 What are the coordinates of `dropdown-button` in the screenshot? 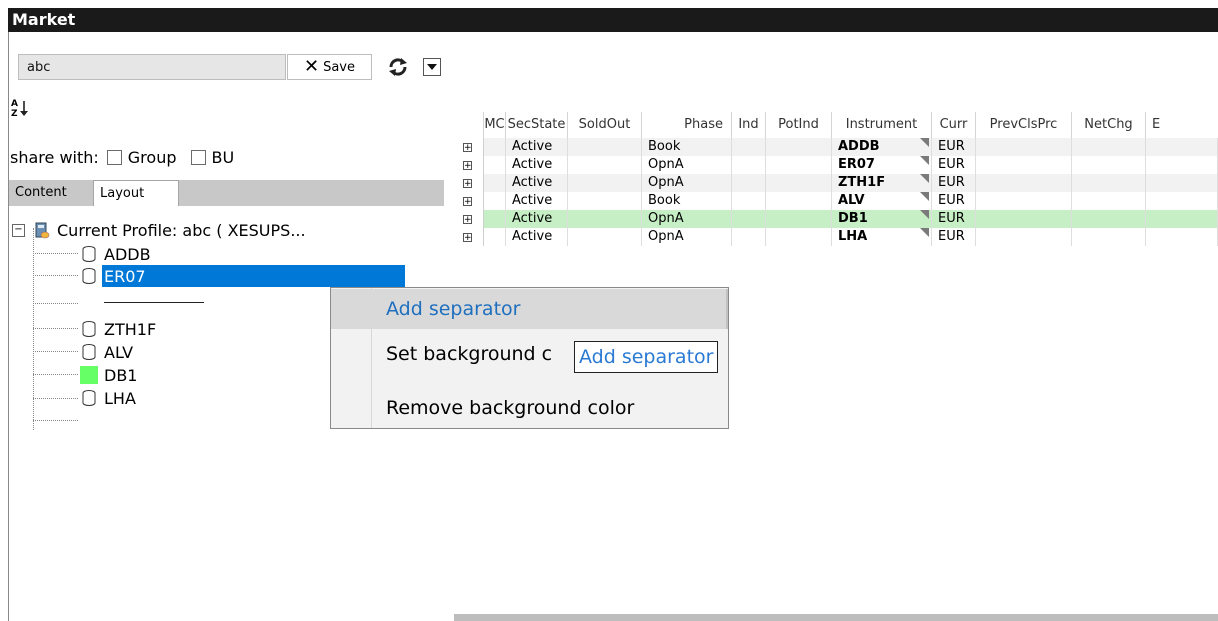 It's located at (432, 67).